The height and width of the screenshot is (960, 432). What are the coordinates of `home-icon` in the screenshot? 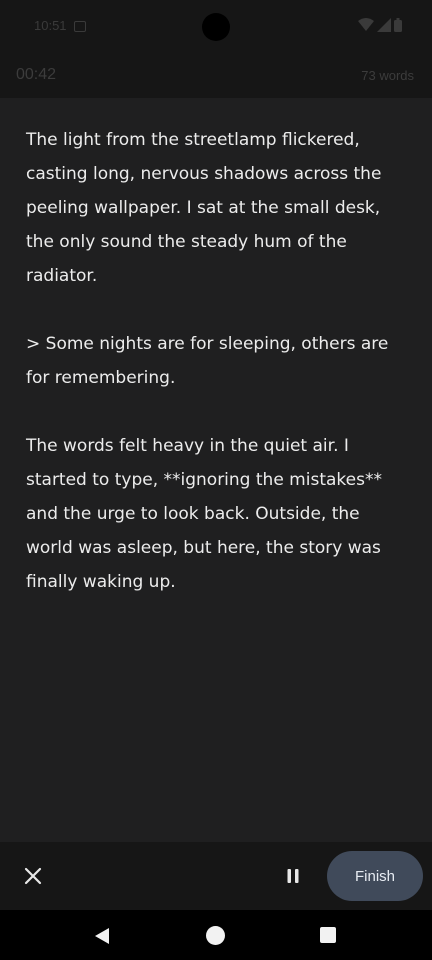 It's located at (215, 935).